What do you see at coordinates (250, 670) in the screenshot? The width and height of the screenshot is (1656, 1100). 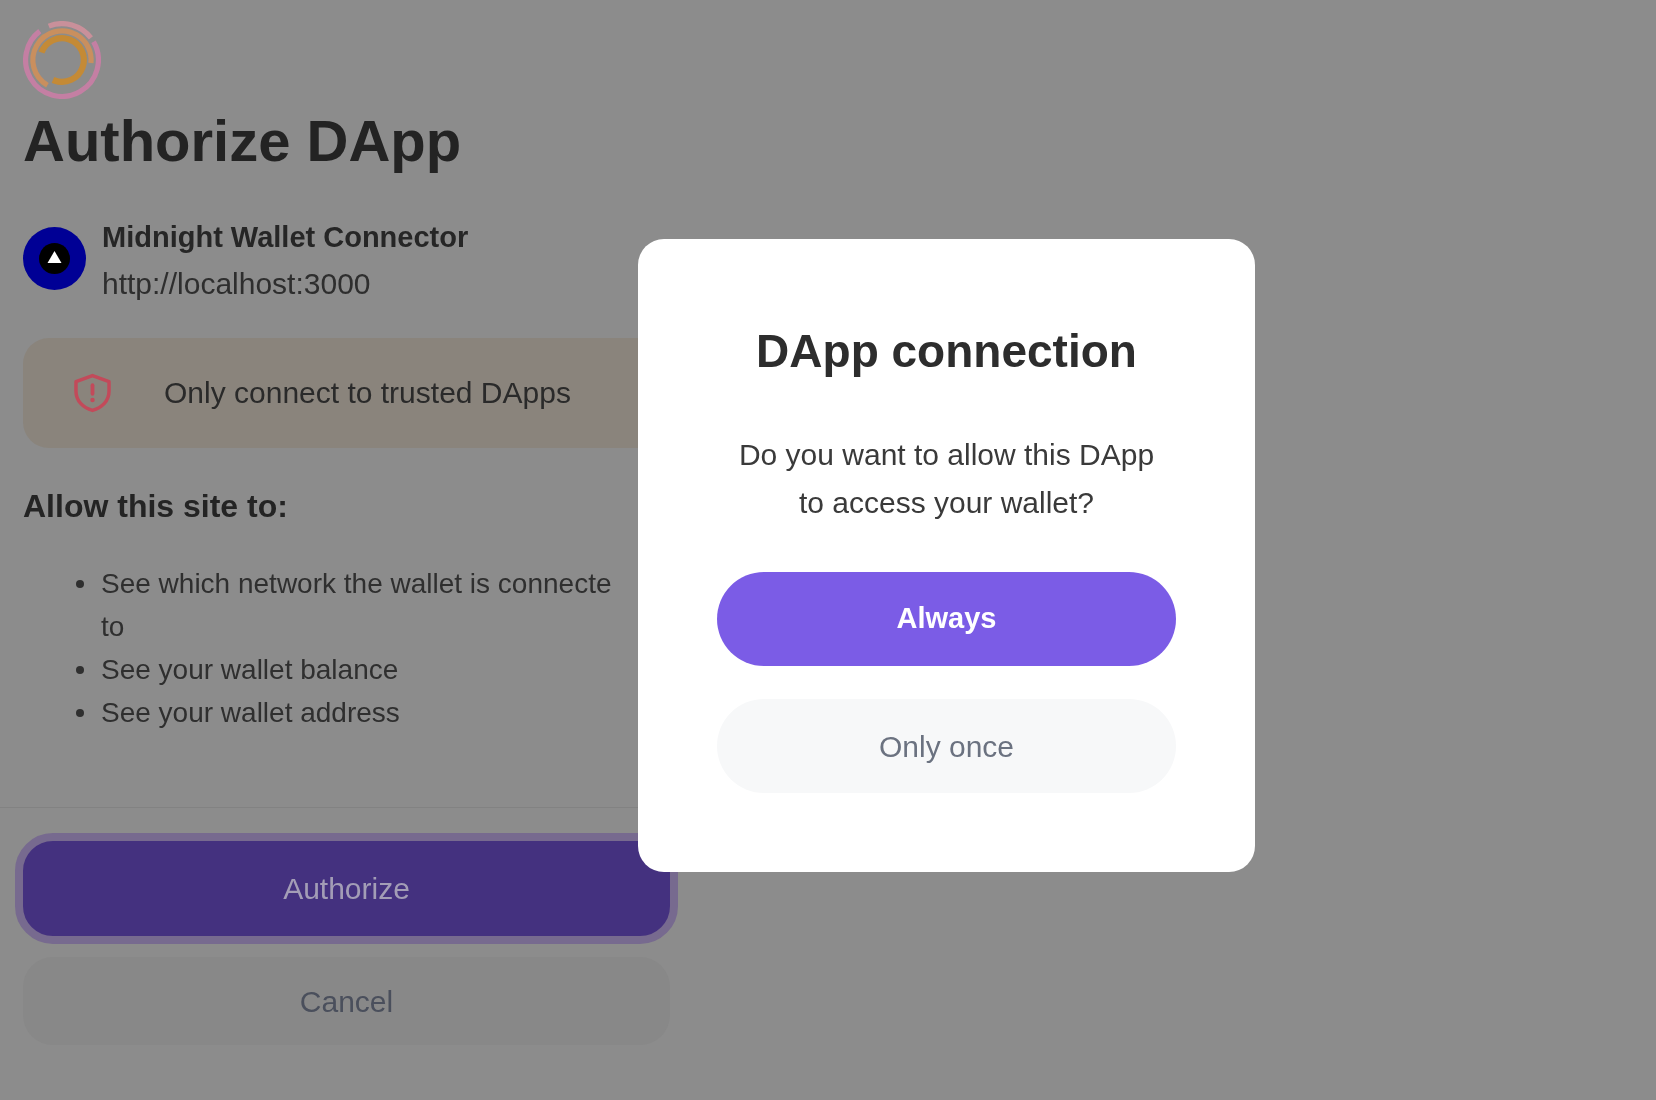 I see `permission-text: See your wallet balance` at bounding box center [250, 670].